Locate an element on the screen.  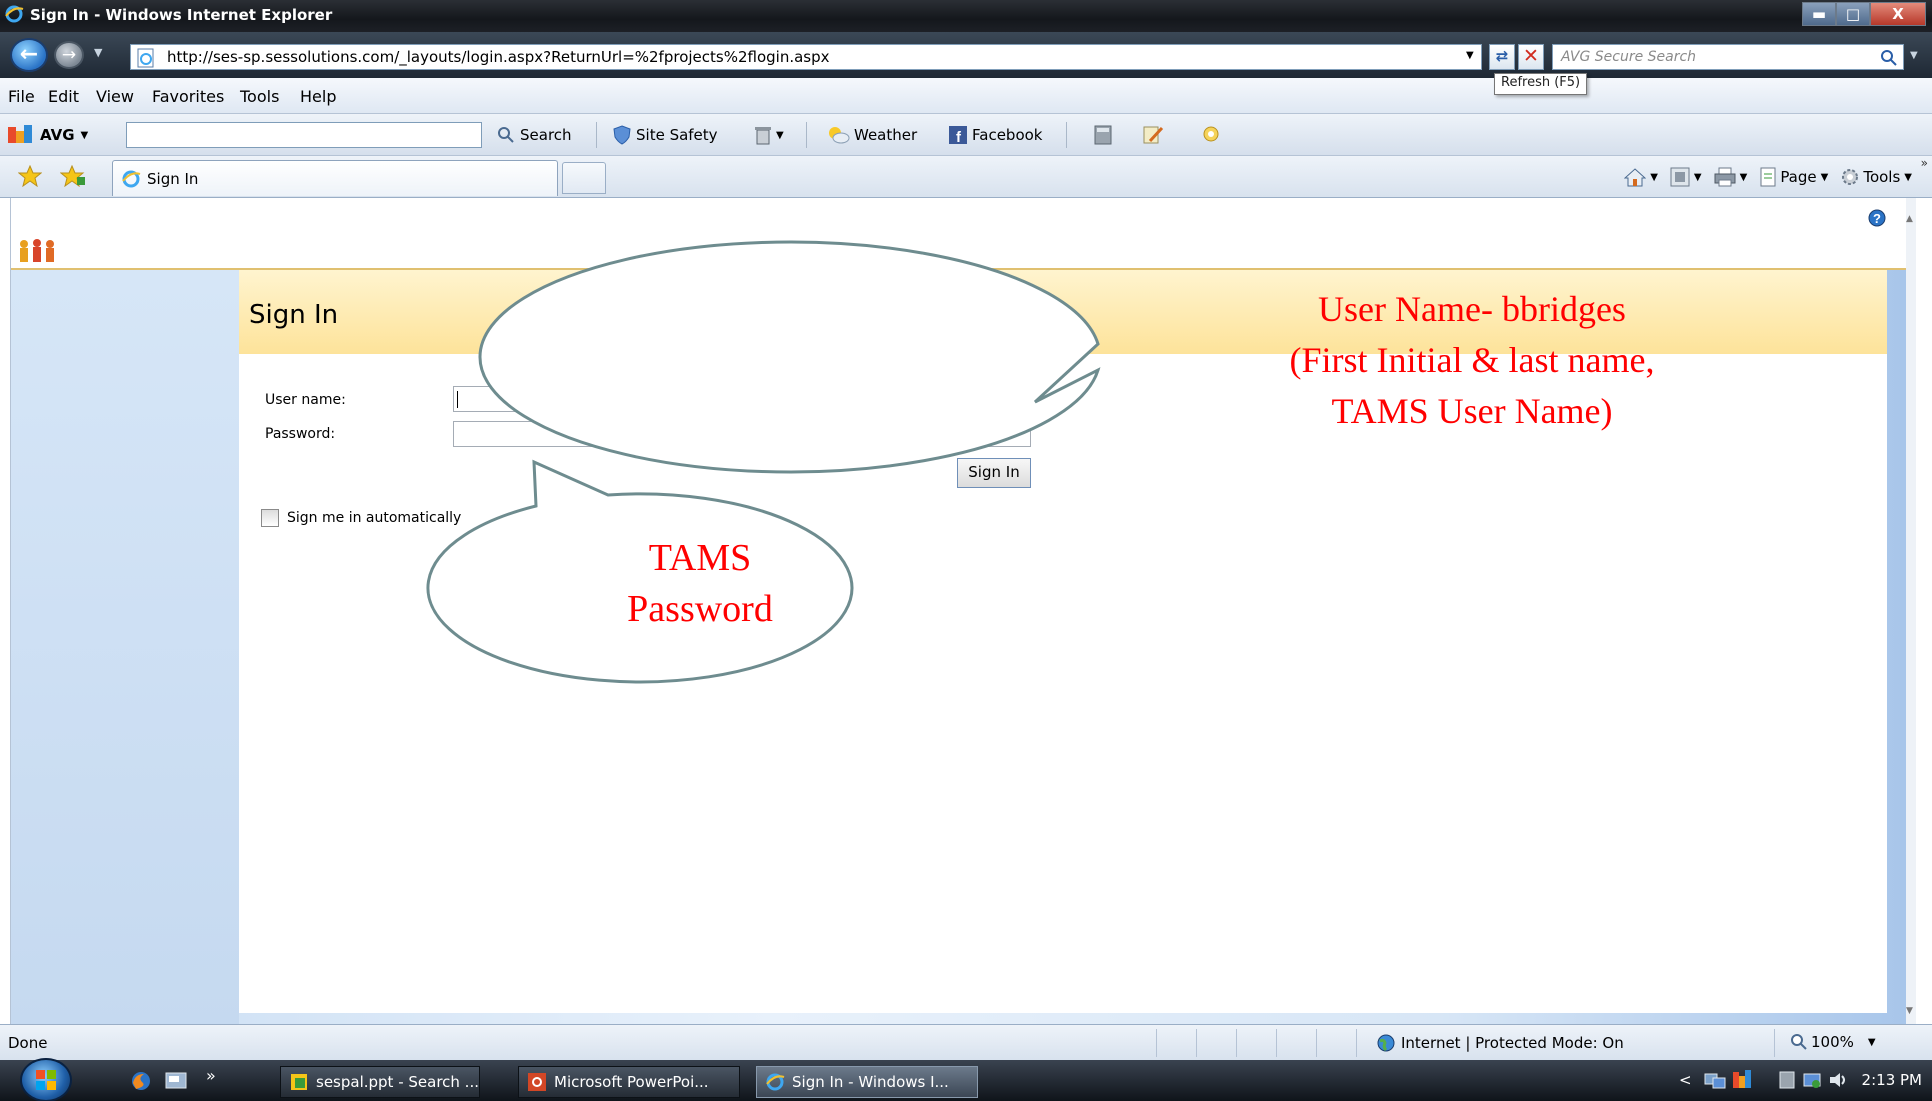
callout-bubbles is located at coordinates (763, 462).